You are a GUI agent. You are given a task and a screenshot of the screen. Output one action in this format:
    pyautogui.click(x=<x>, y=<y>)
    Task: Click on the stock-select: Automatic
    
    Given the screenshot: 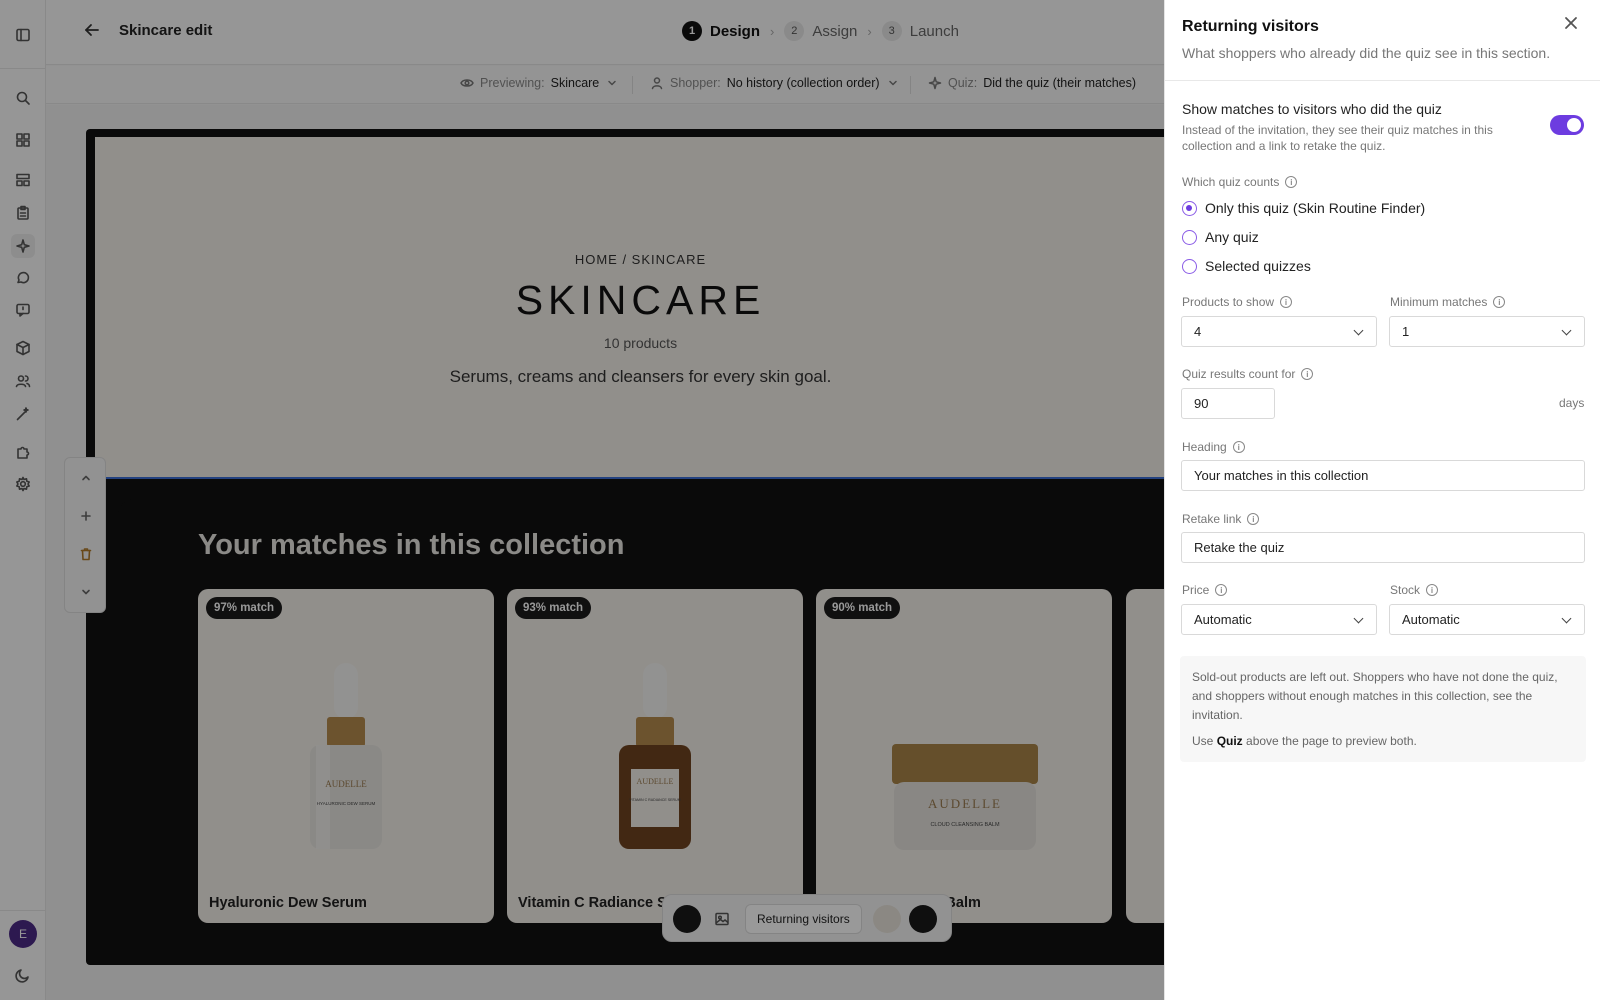 What is the action you would take?
    pyautogui.click(x=1487, y=619)
    